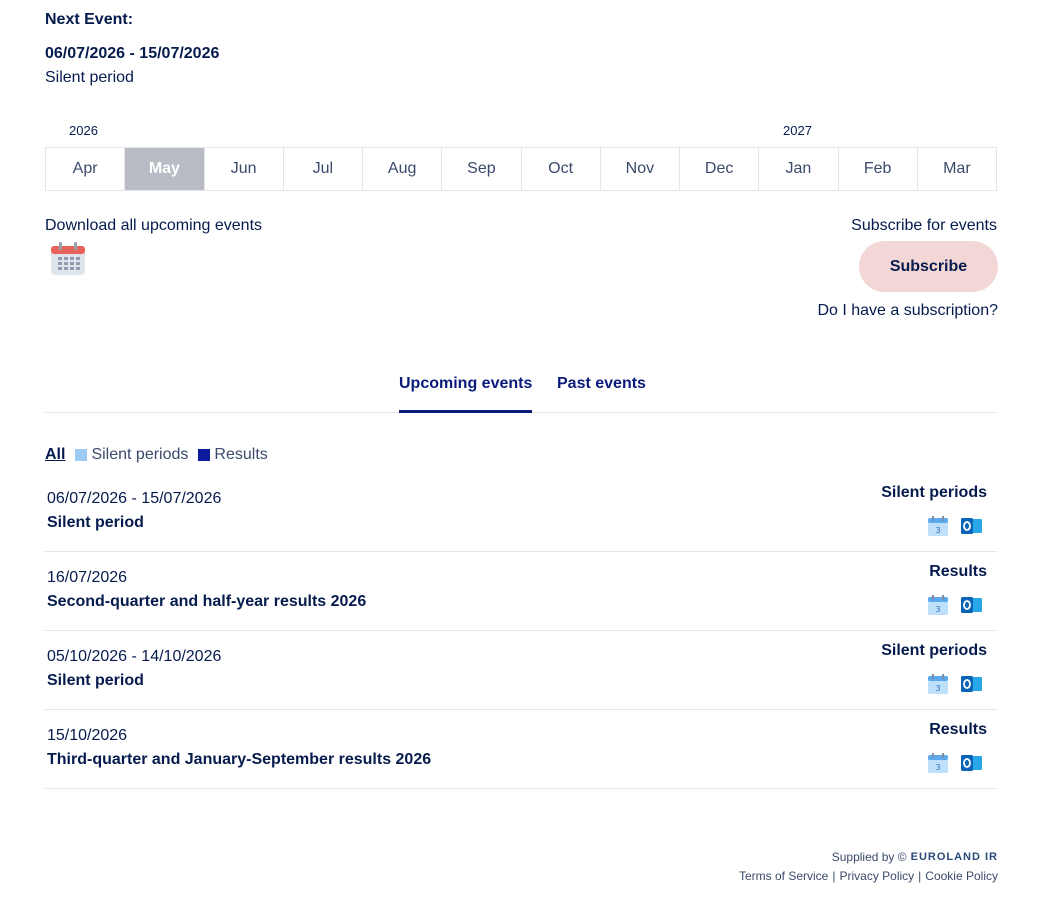 This screenshot has width=1050, height=901. I want to click on subscribe-label: Subscribe for events, so click(924, 225).